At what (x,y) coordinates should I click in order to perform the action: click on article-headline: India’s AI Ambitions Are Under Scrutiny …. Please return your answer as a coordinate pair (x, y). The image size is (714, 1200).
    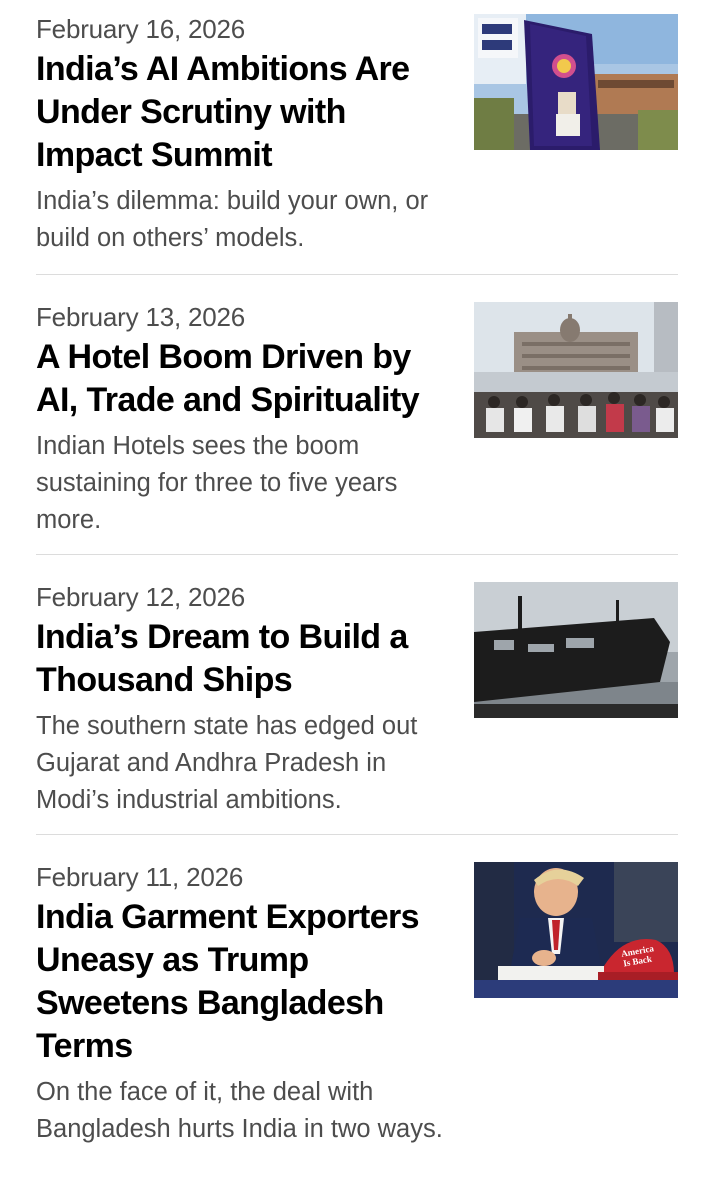
    Looking at the image, I should click on (246, 112).